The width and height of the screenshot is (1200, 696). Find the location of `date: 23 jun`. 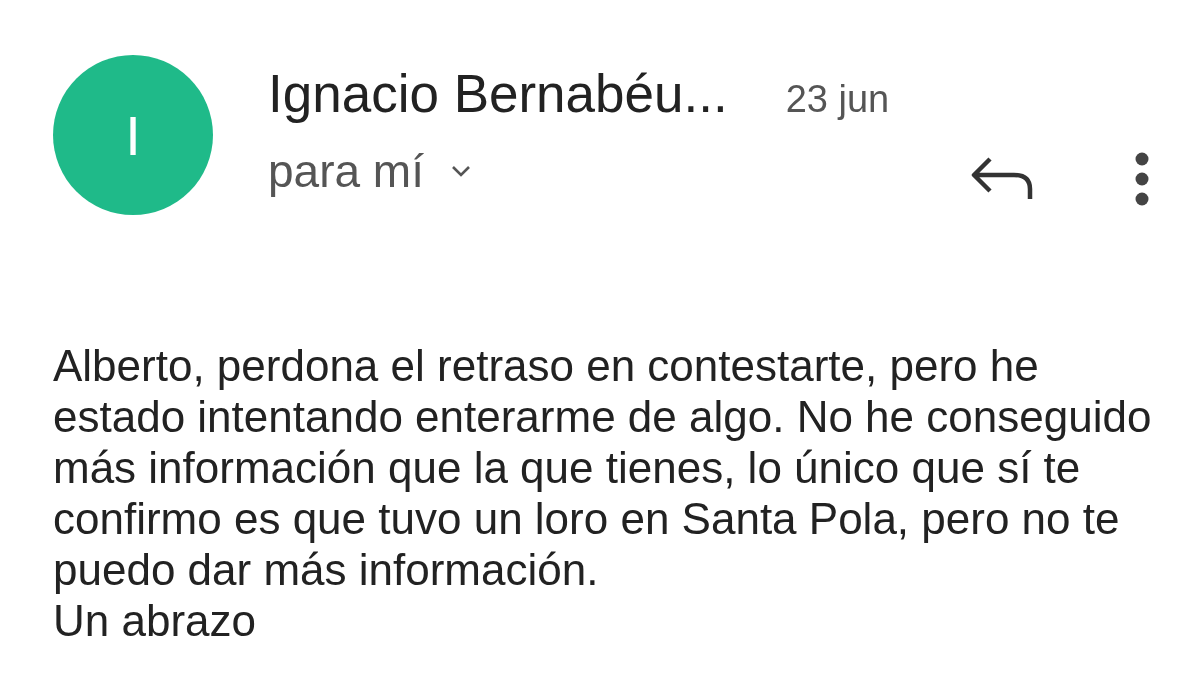

date: 23 jun is located at coordinates (837, 99).